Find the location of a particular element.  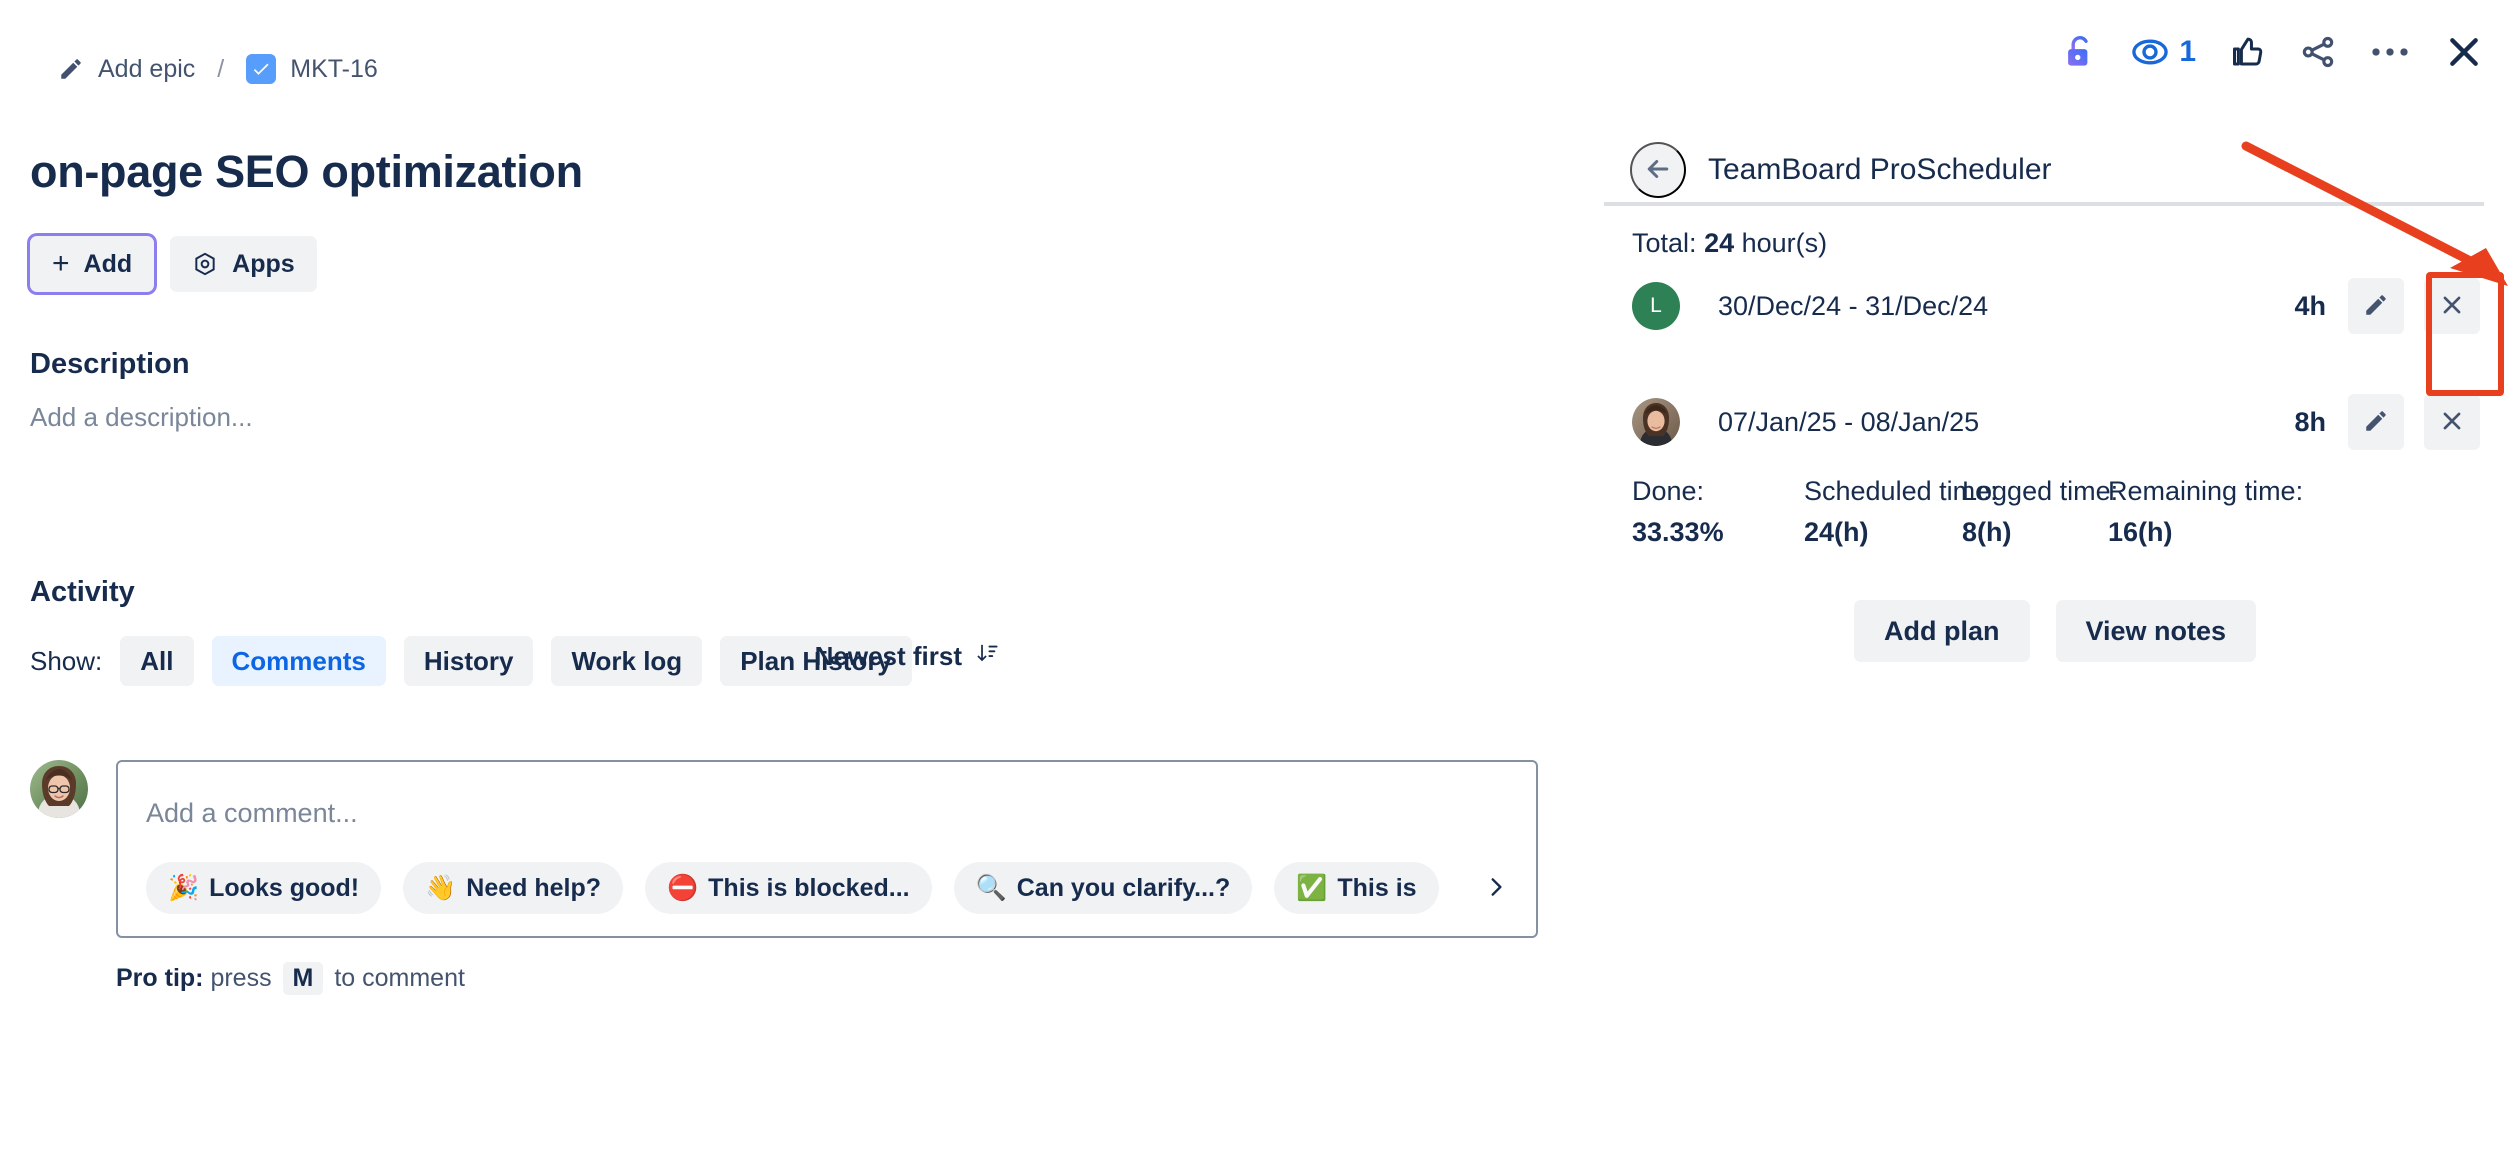

plan-row: 07/Jan/25 - 08/Jan/25 8h is located at coordinates (2072, 422).